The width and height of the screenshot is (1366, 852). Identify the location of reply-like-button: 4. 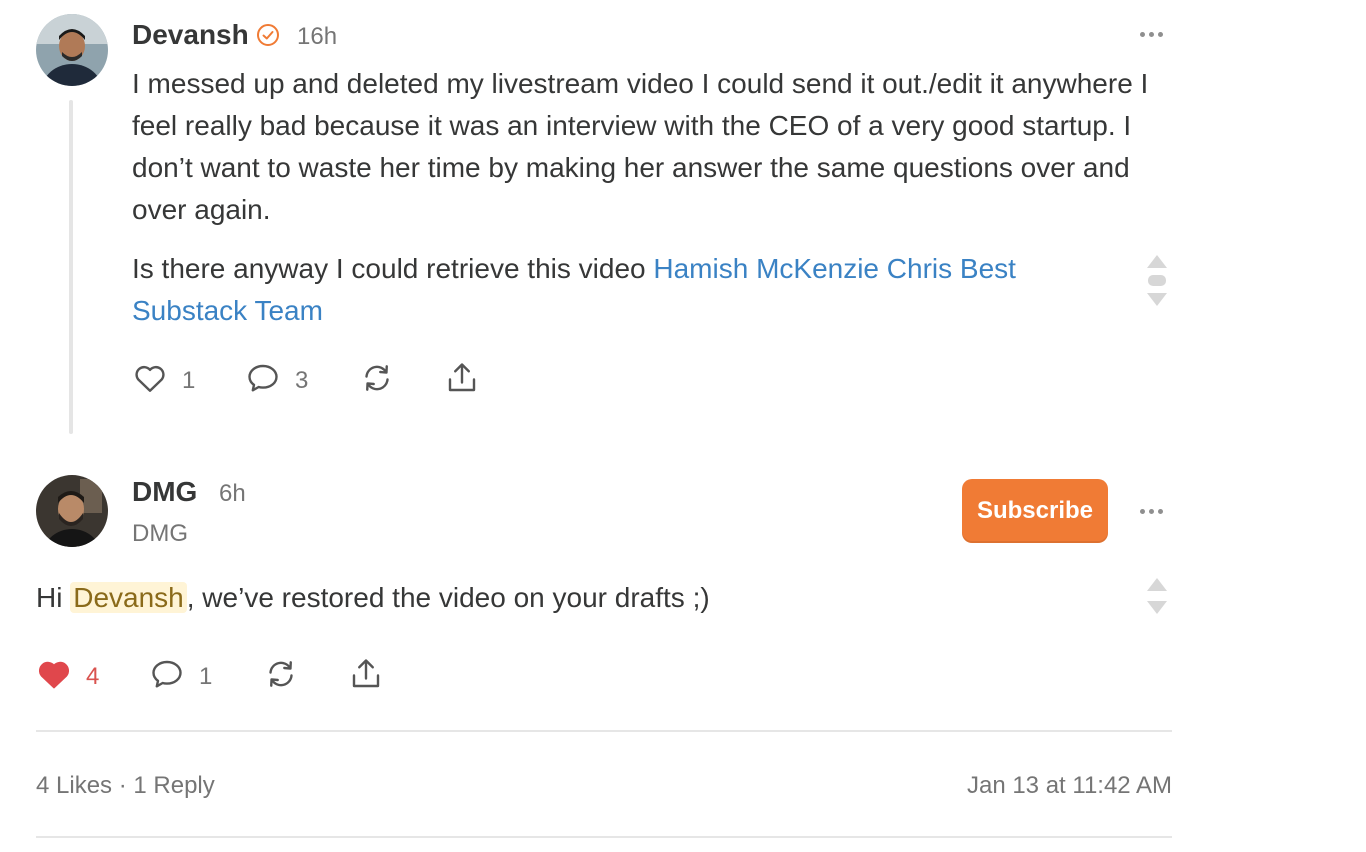
(67, 676).